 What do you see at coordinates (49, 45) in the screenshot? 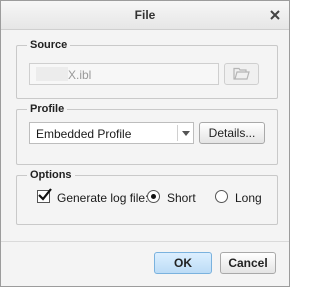
I see `source-legend: Source` at bounding box center [49, 45].